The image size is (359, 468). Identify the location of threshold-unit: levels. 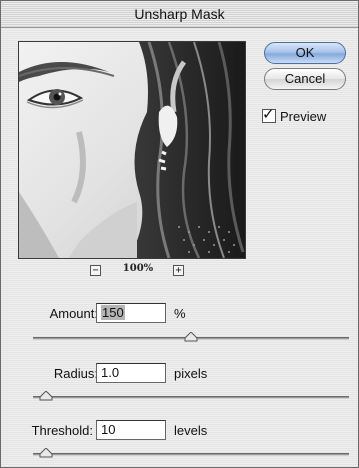
(191, 430).